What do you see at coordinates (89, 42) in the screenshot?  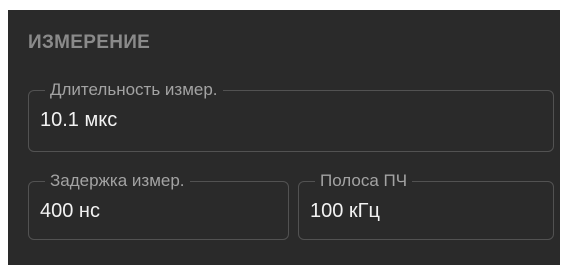 I see `section-title: ИЗМЕРЕНИЕ` at bounding box center [89, 42].